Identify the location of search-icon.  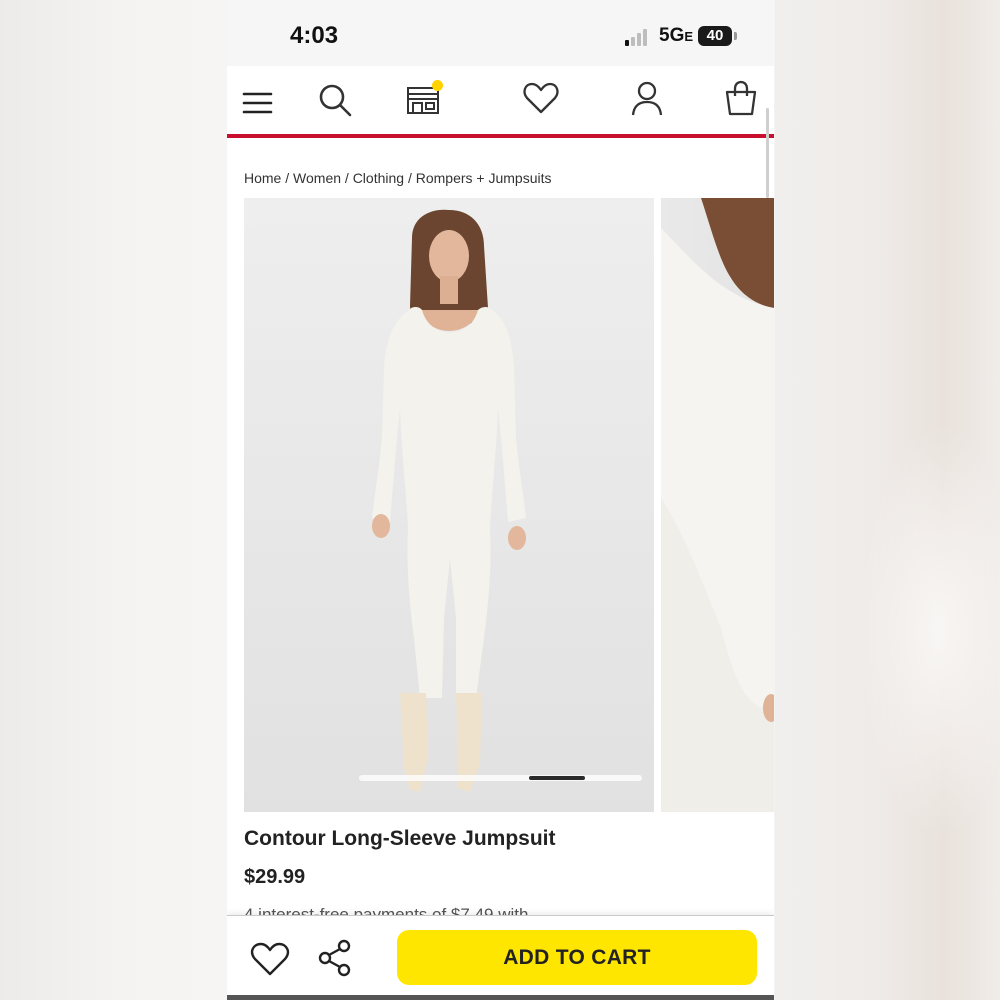
(335, 98).